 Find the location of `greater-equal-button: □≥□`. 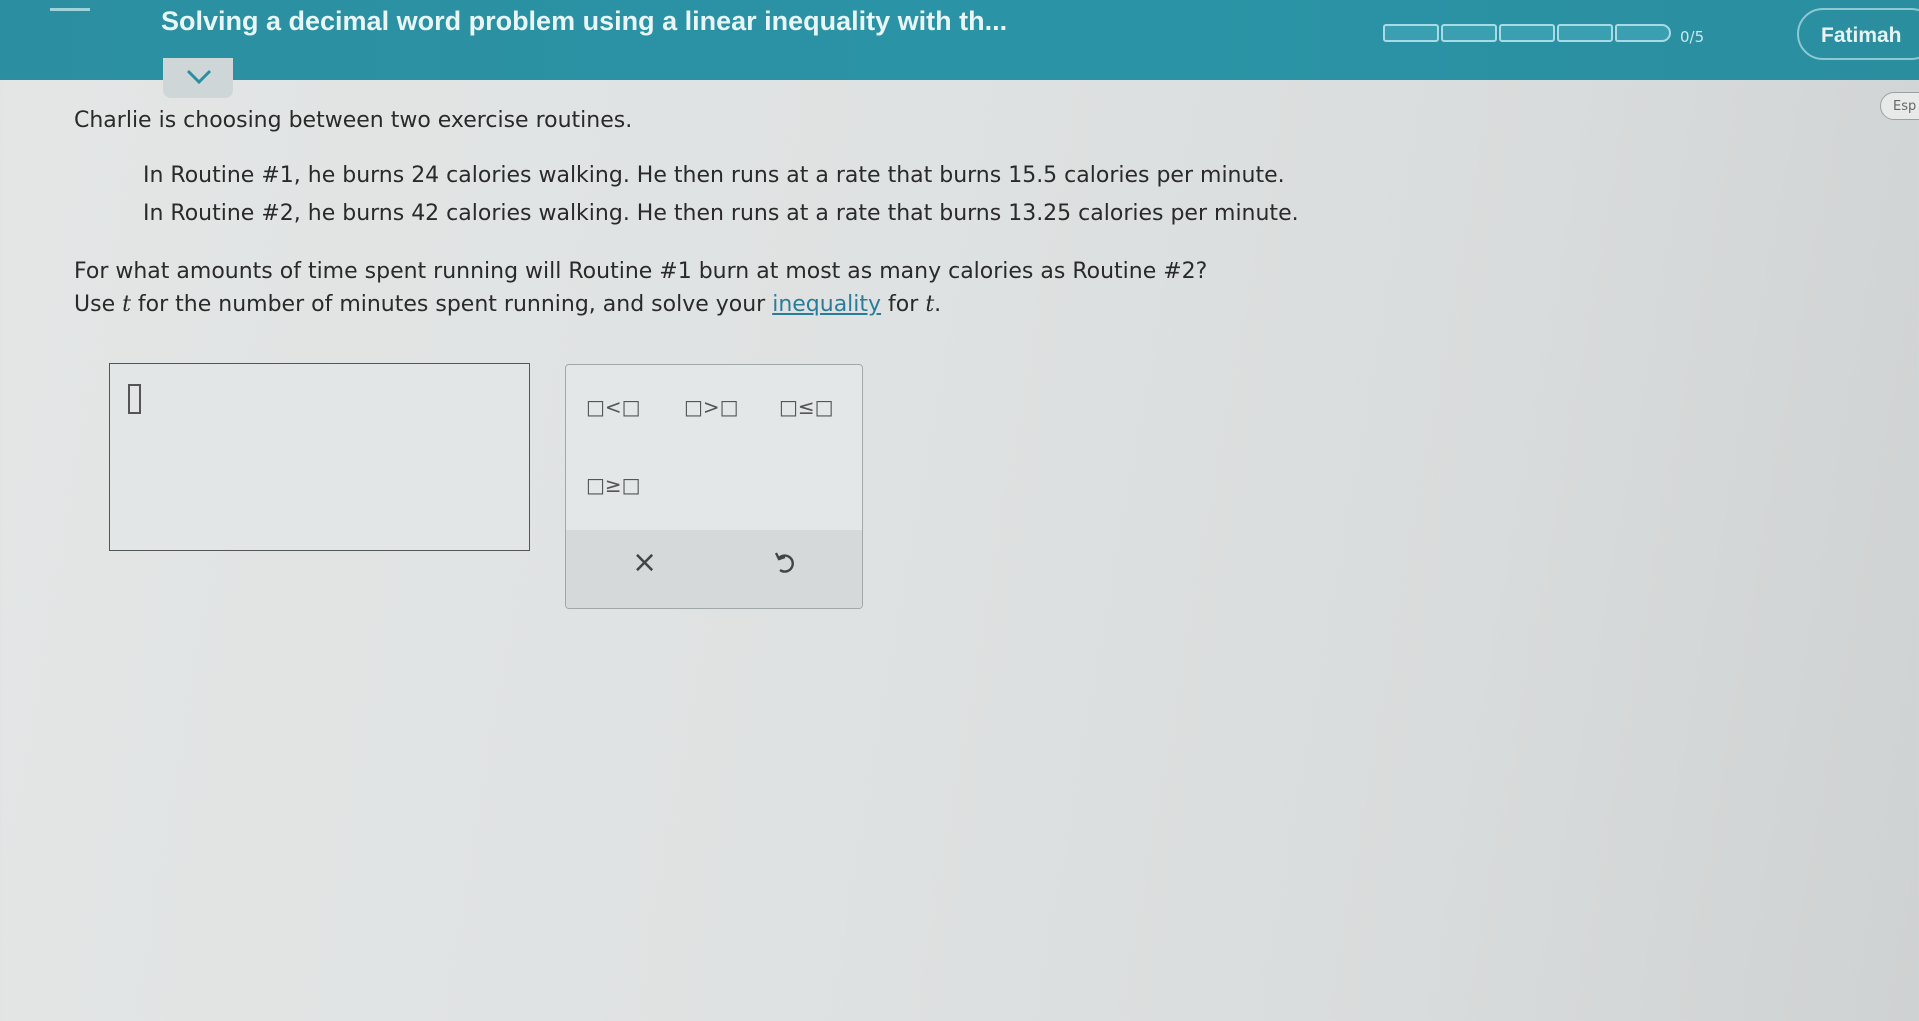

greater-equal-button: □≥□ is located at coordinates (613, 485).